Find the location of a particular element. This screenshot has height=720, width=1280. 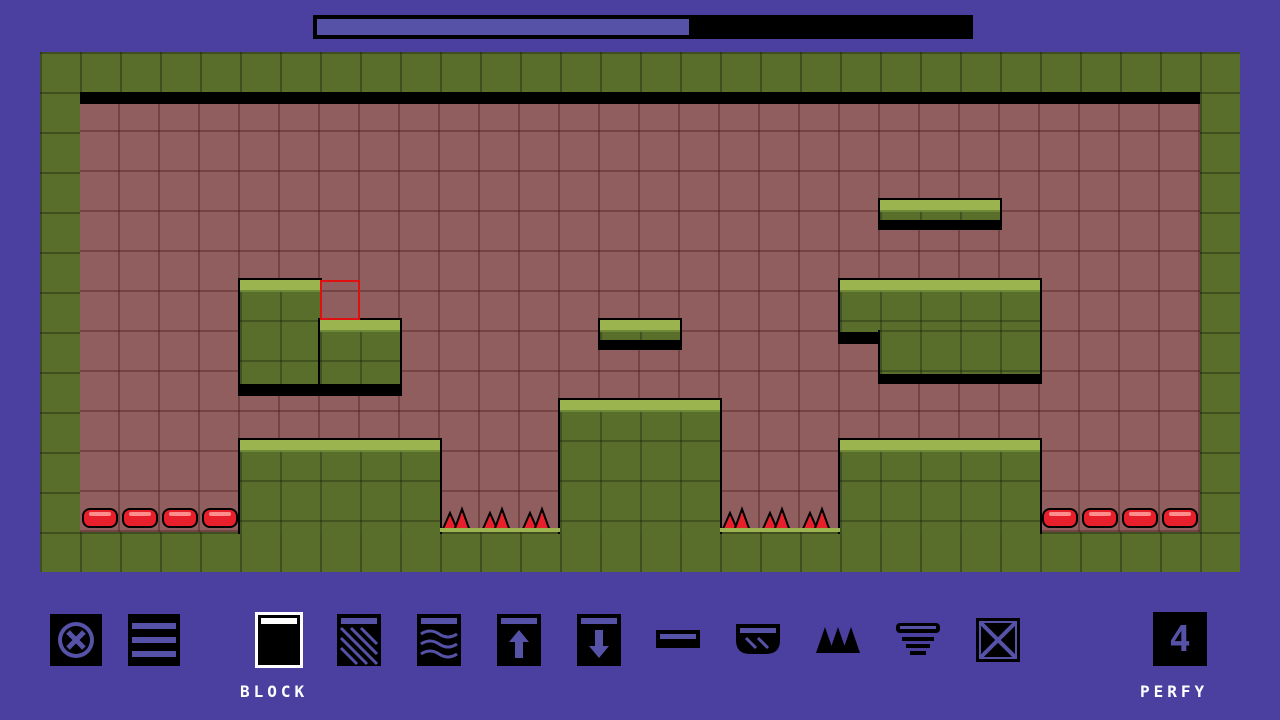

close-circle-icon is located at coordinates (76, 640).